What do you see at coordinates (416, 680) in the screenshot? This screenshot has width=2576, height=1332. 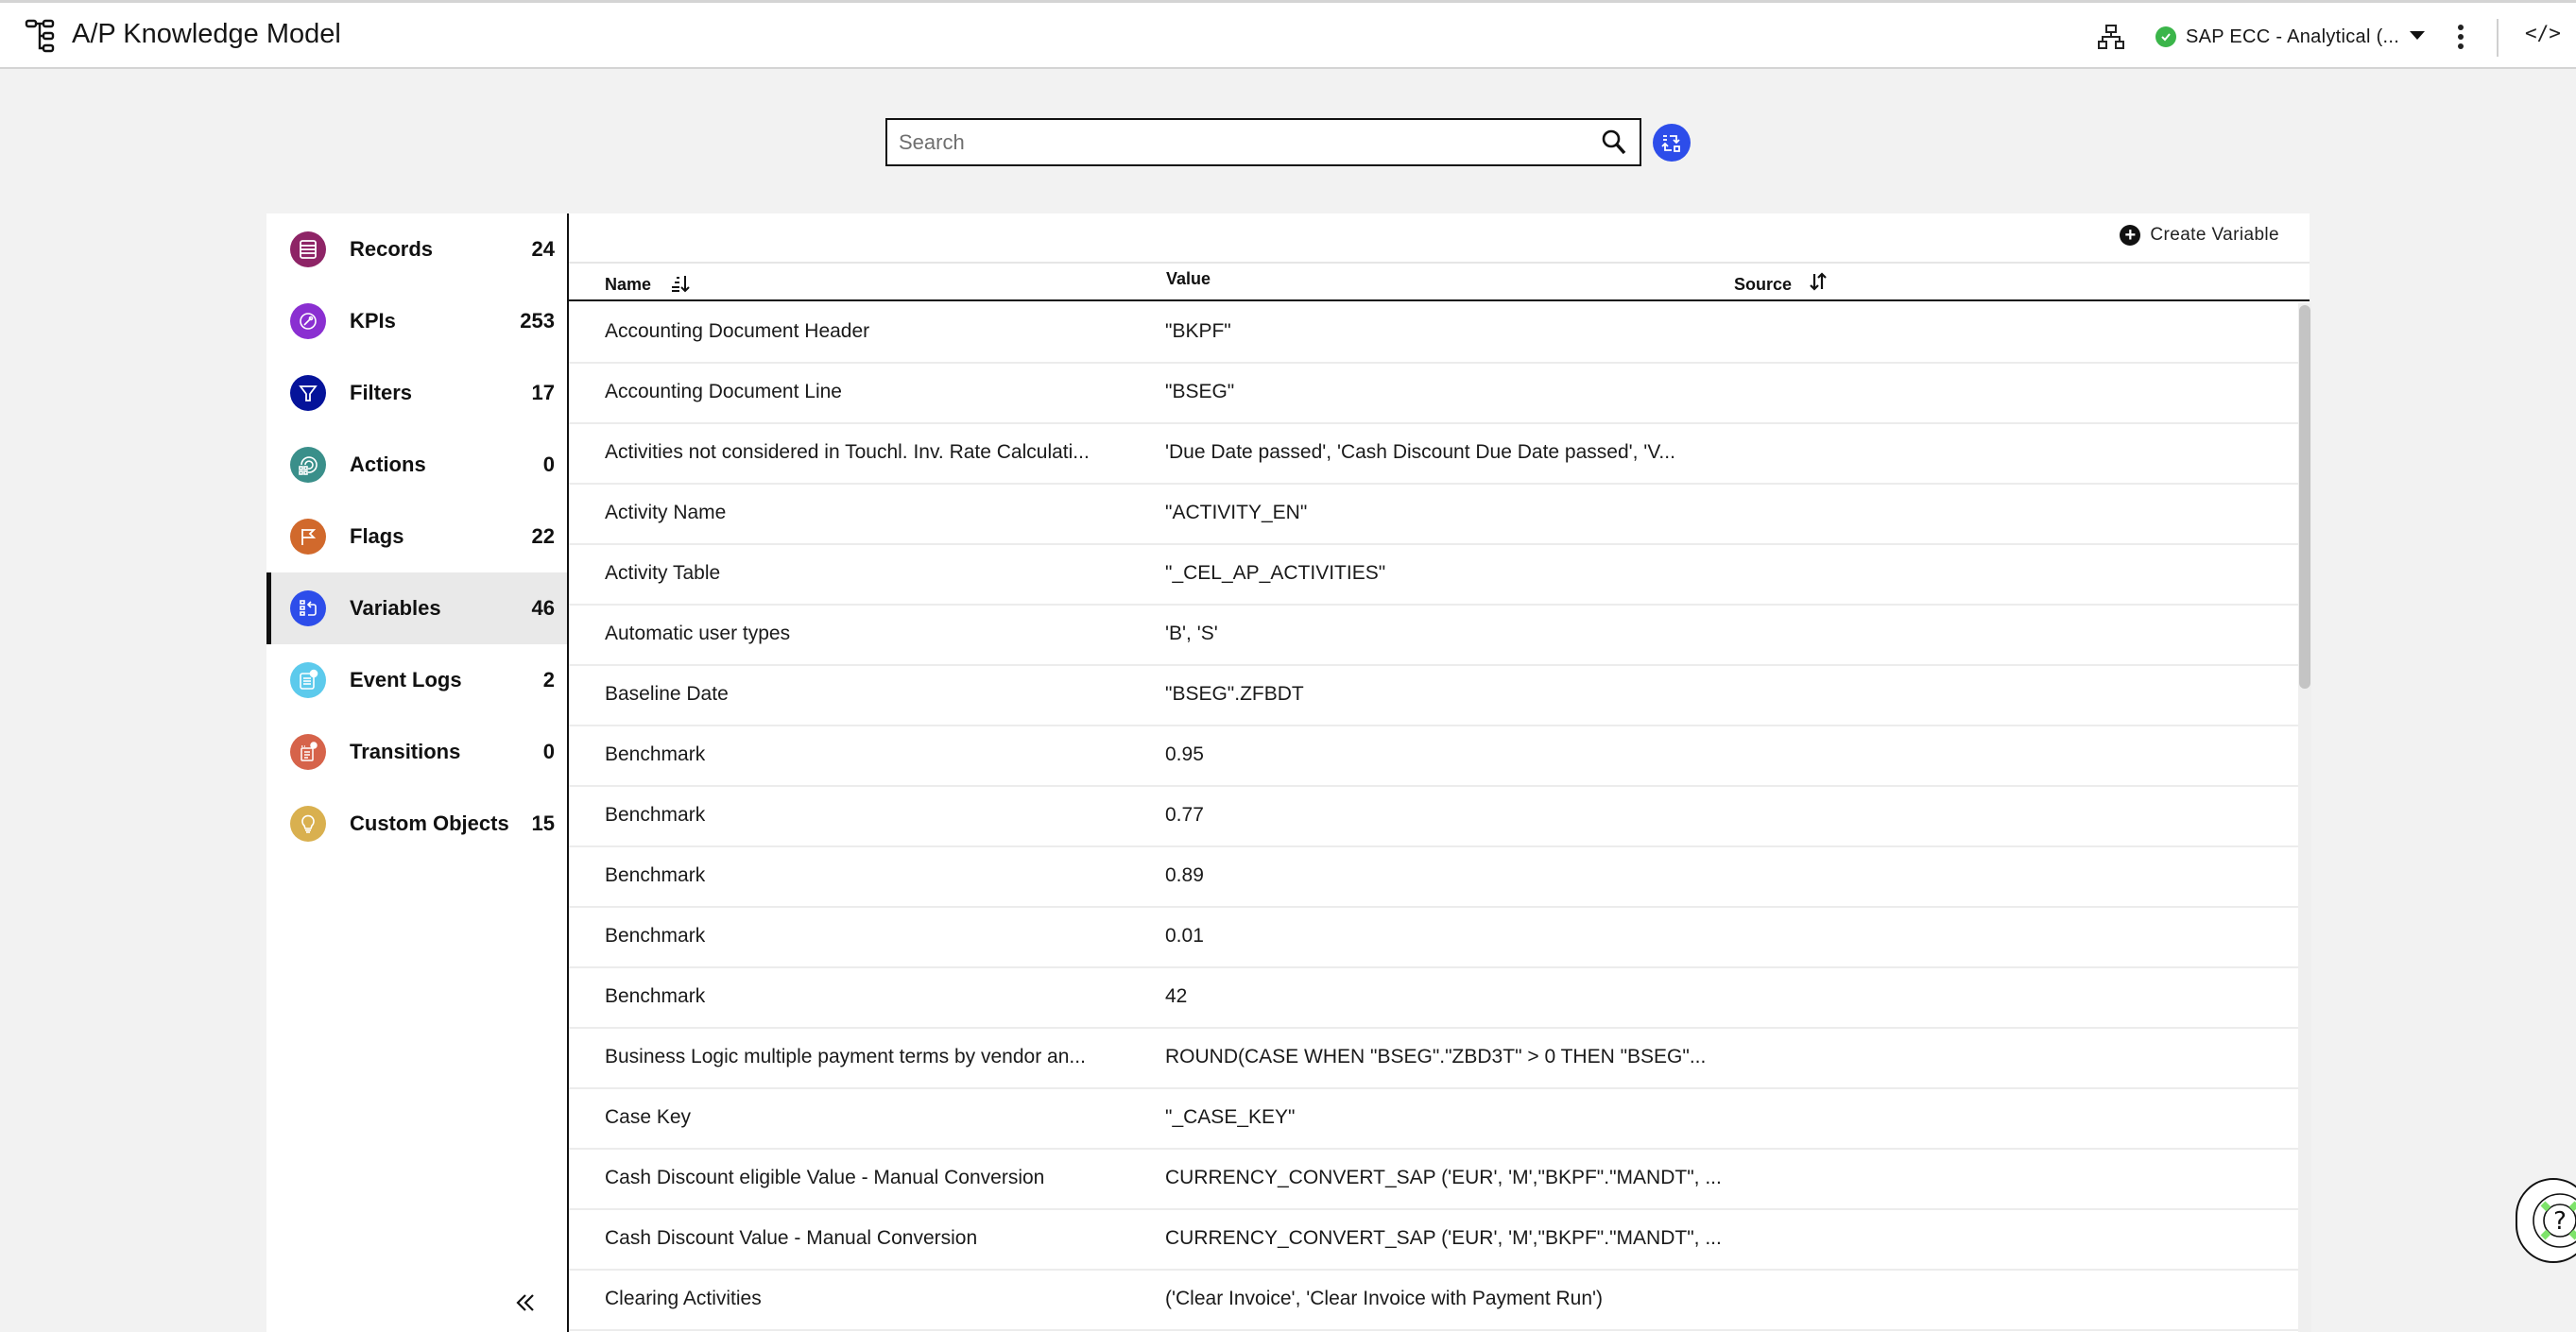 I see `sidebar-item-event-logs: Event Logs 2` at bounding box center [416, 680].